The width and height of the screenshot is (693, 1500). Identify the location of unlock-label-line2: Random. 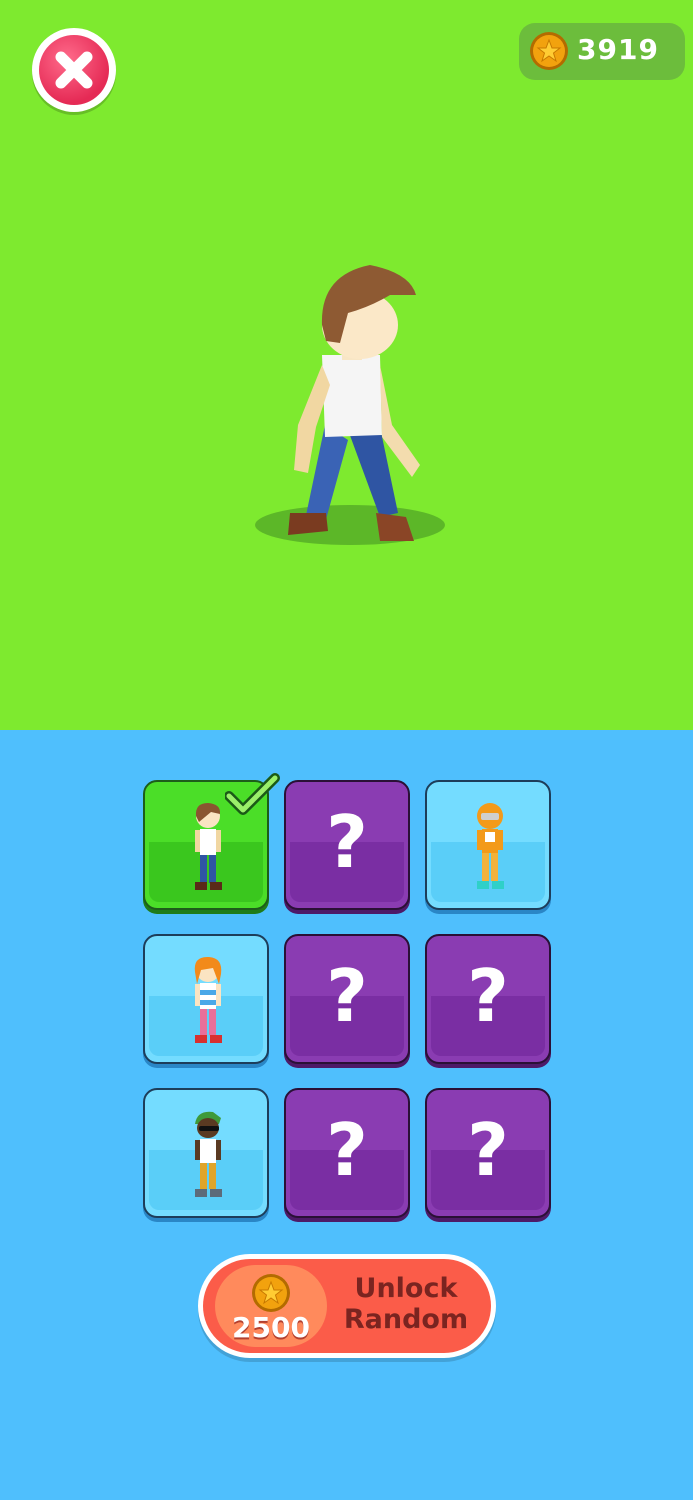
(406, 1319).